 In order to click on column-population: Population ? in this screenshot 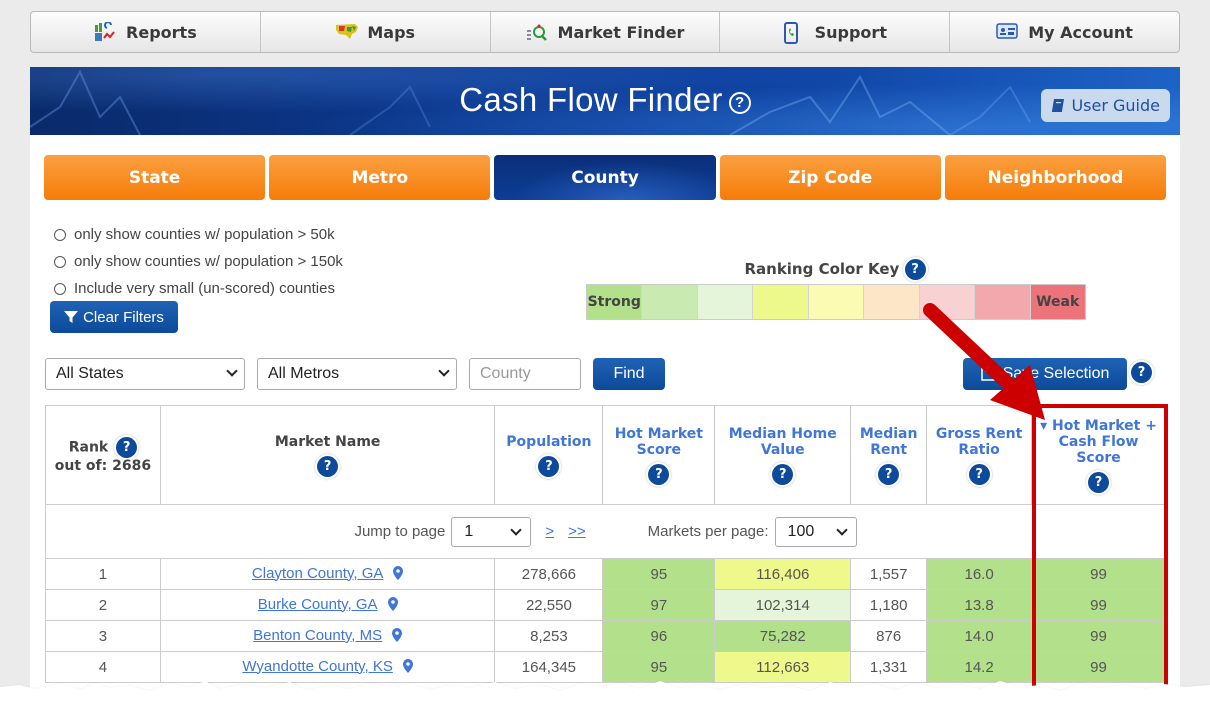, I will do `click(549, 455)`.